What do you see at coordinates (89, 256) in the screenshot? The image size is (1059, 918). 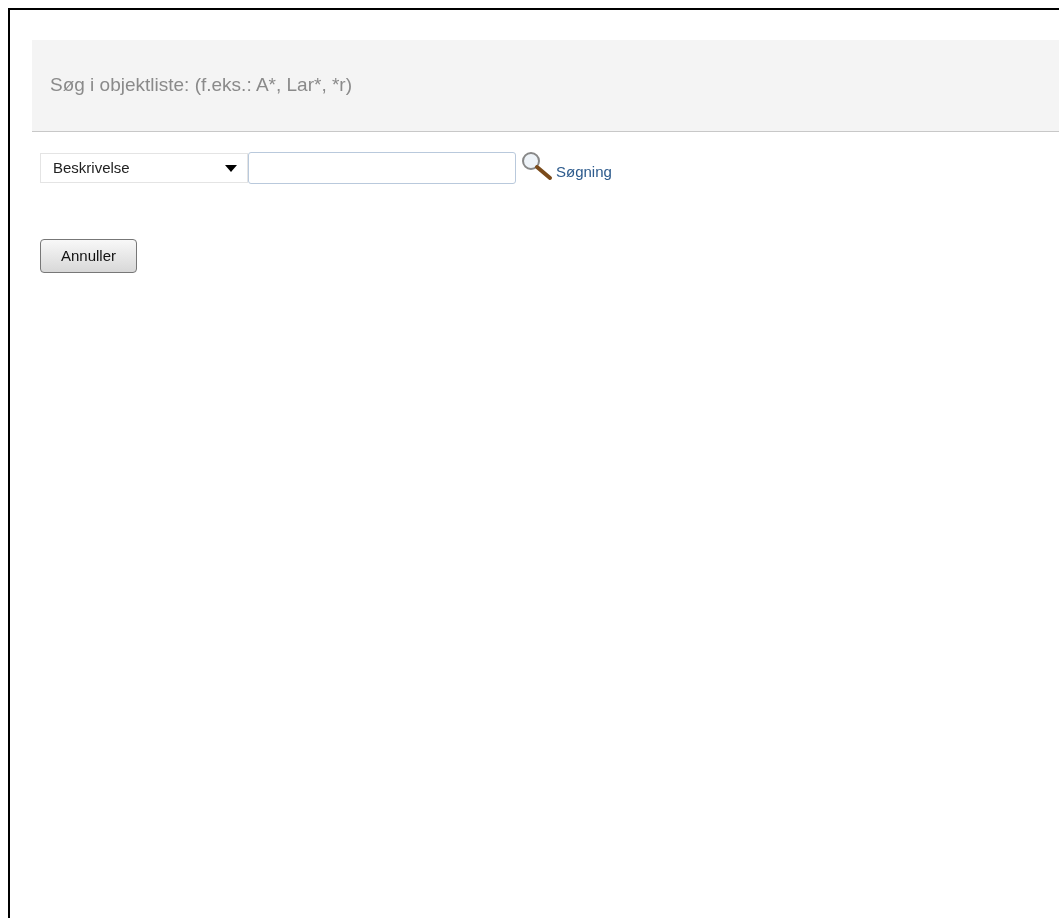 I see `cancel-button: Annuller` at bounding box center [89, 256].